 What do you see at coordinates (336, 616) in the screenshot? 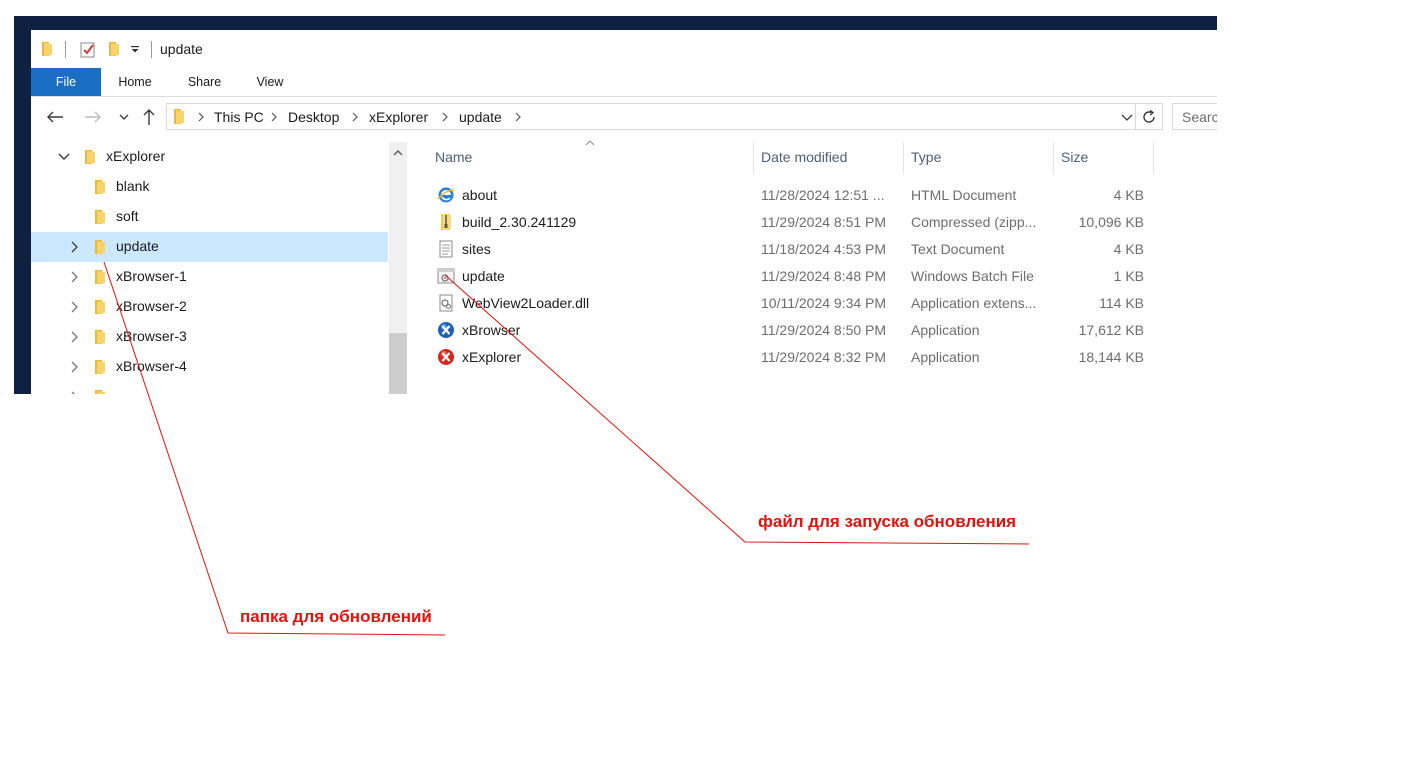
I see `folder-annotation-label: папка для обновлений` at bounding box center [336, 616].